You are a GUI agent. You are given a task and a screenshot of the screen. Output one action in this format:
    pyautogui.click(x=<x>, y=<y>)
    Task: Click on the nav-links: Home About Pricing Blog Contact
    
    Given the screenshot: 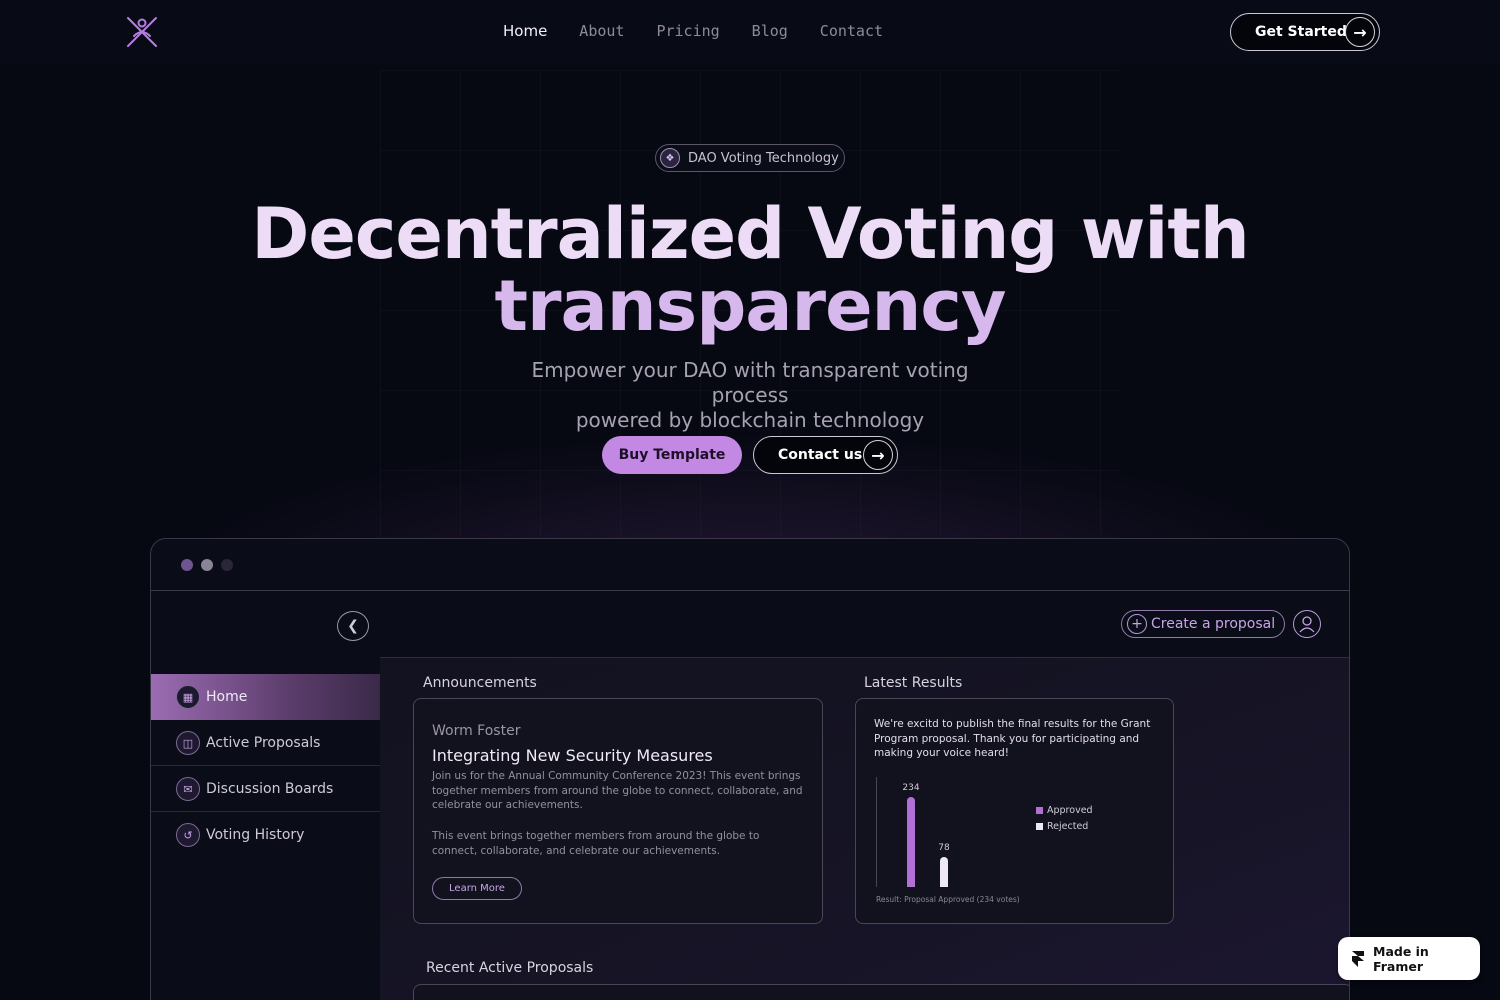 What is the action you would take?
    pyautogui.click(x=693, y=31)
    